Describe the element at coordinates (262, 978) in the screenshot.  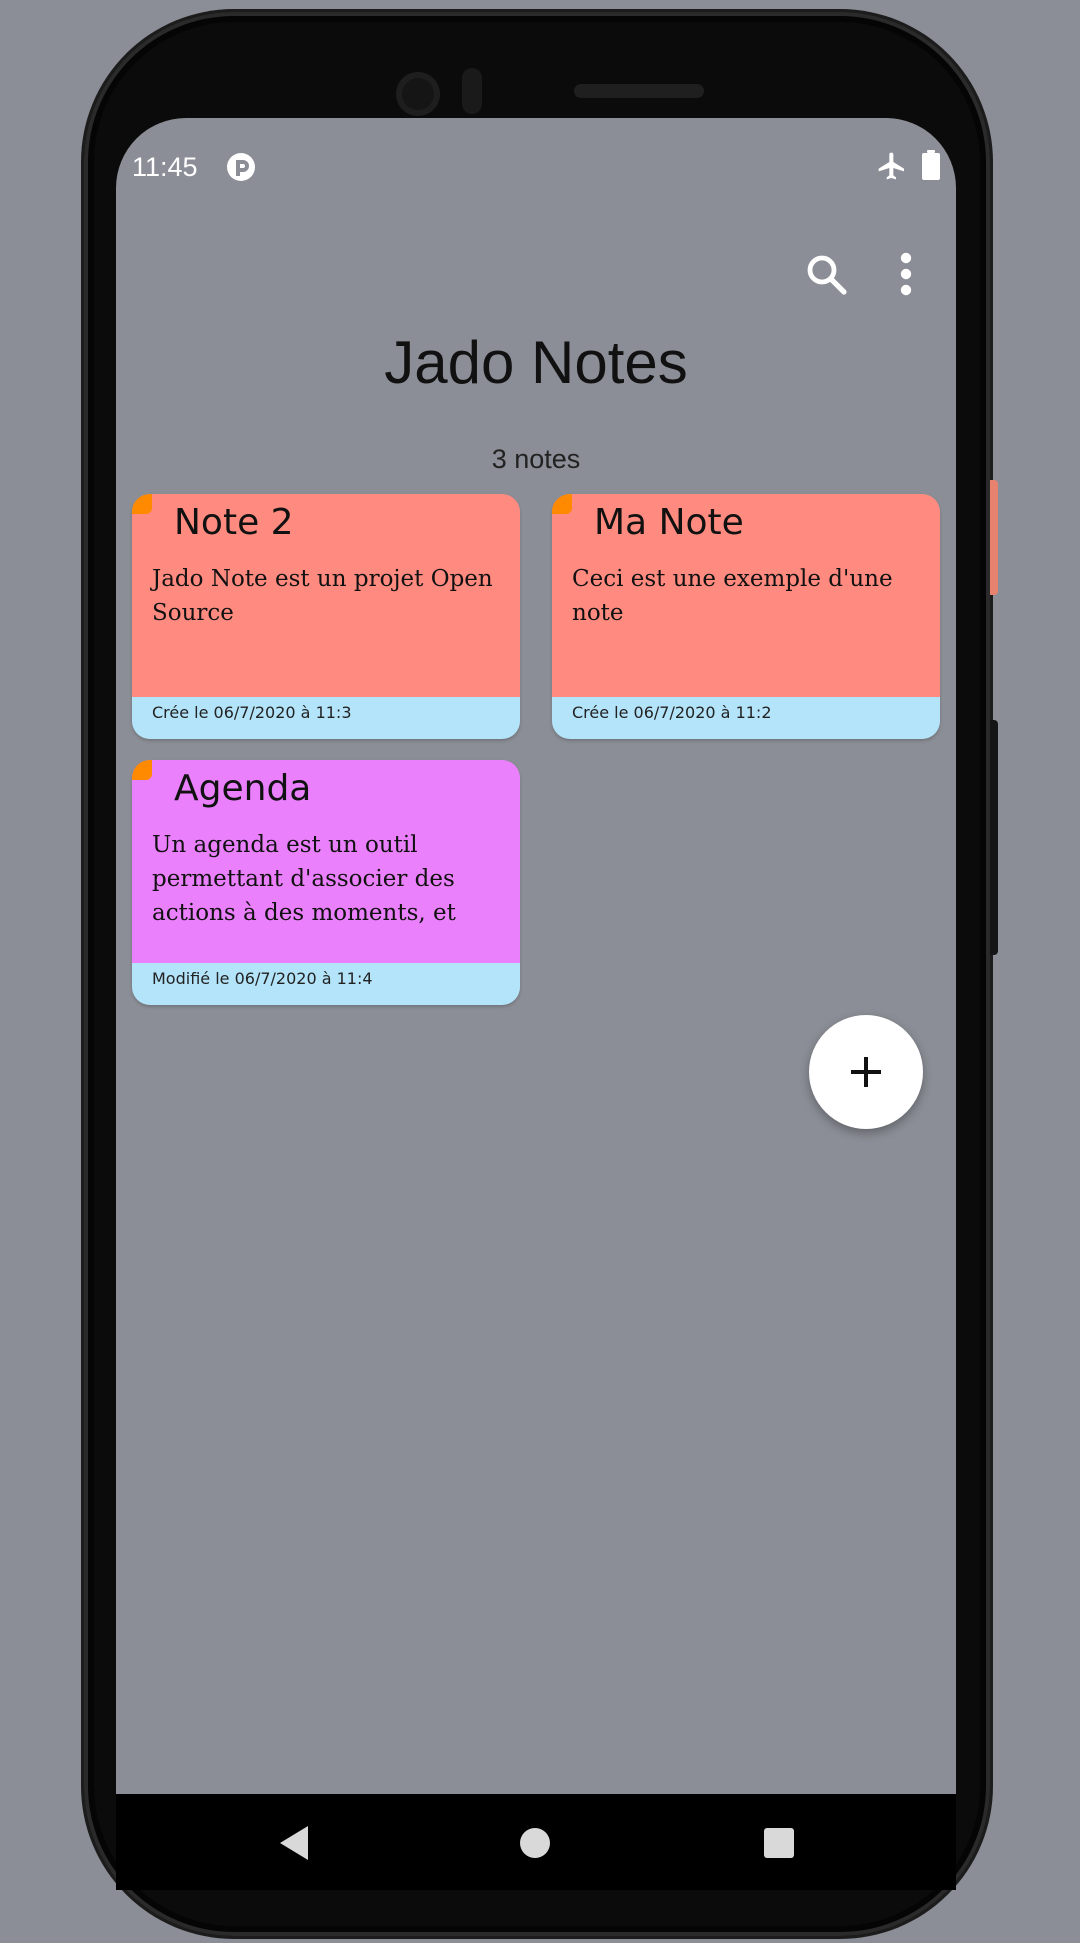
I see `note-timestamp: Modifié le 06/7/2020 à 11:4` at that location.